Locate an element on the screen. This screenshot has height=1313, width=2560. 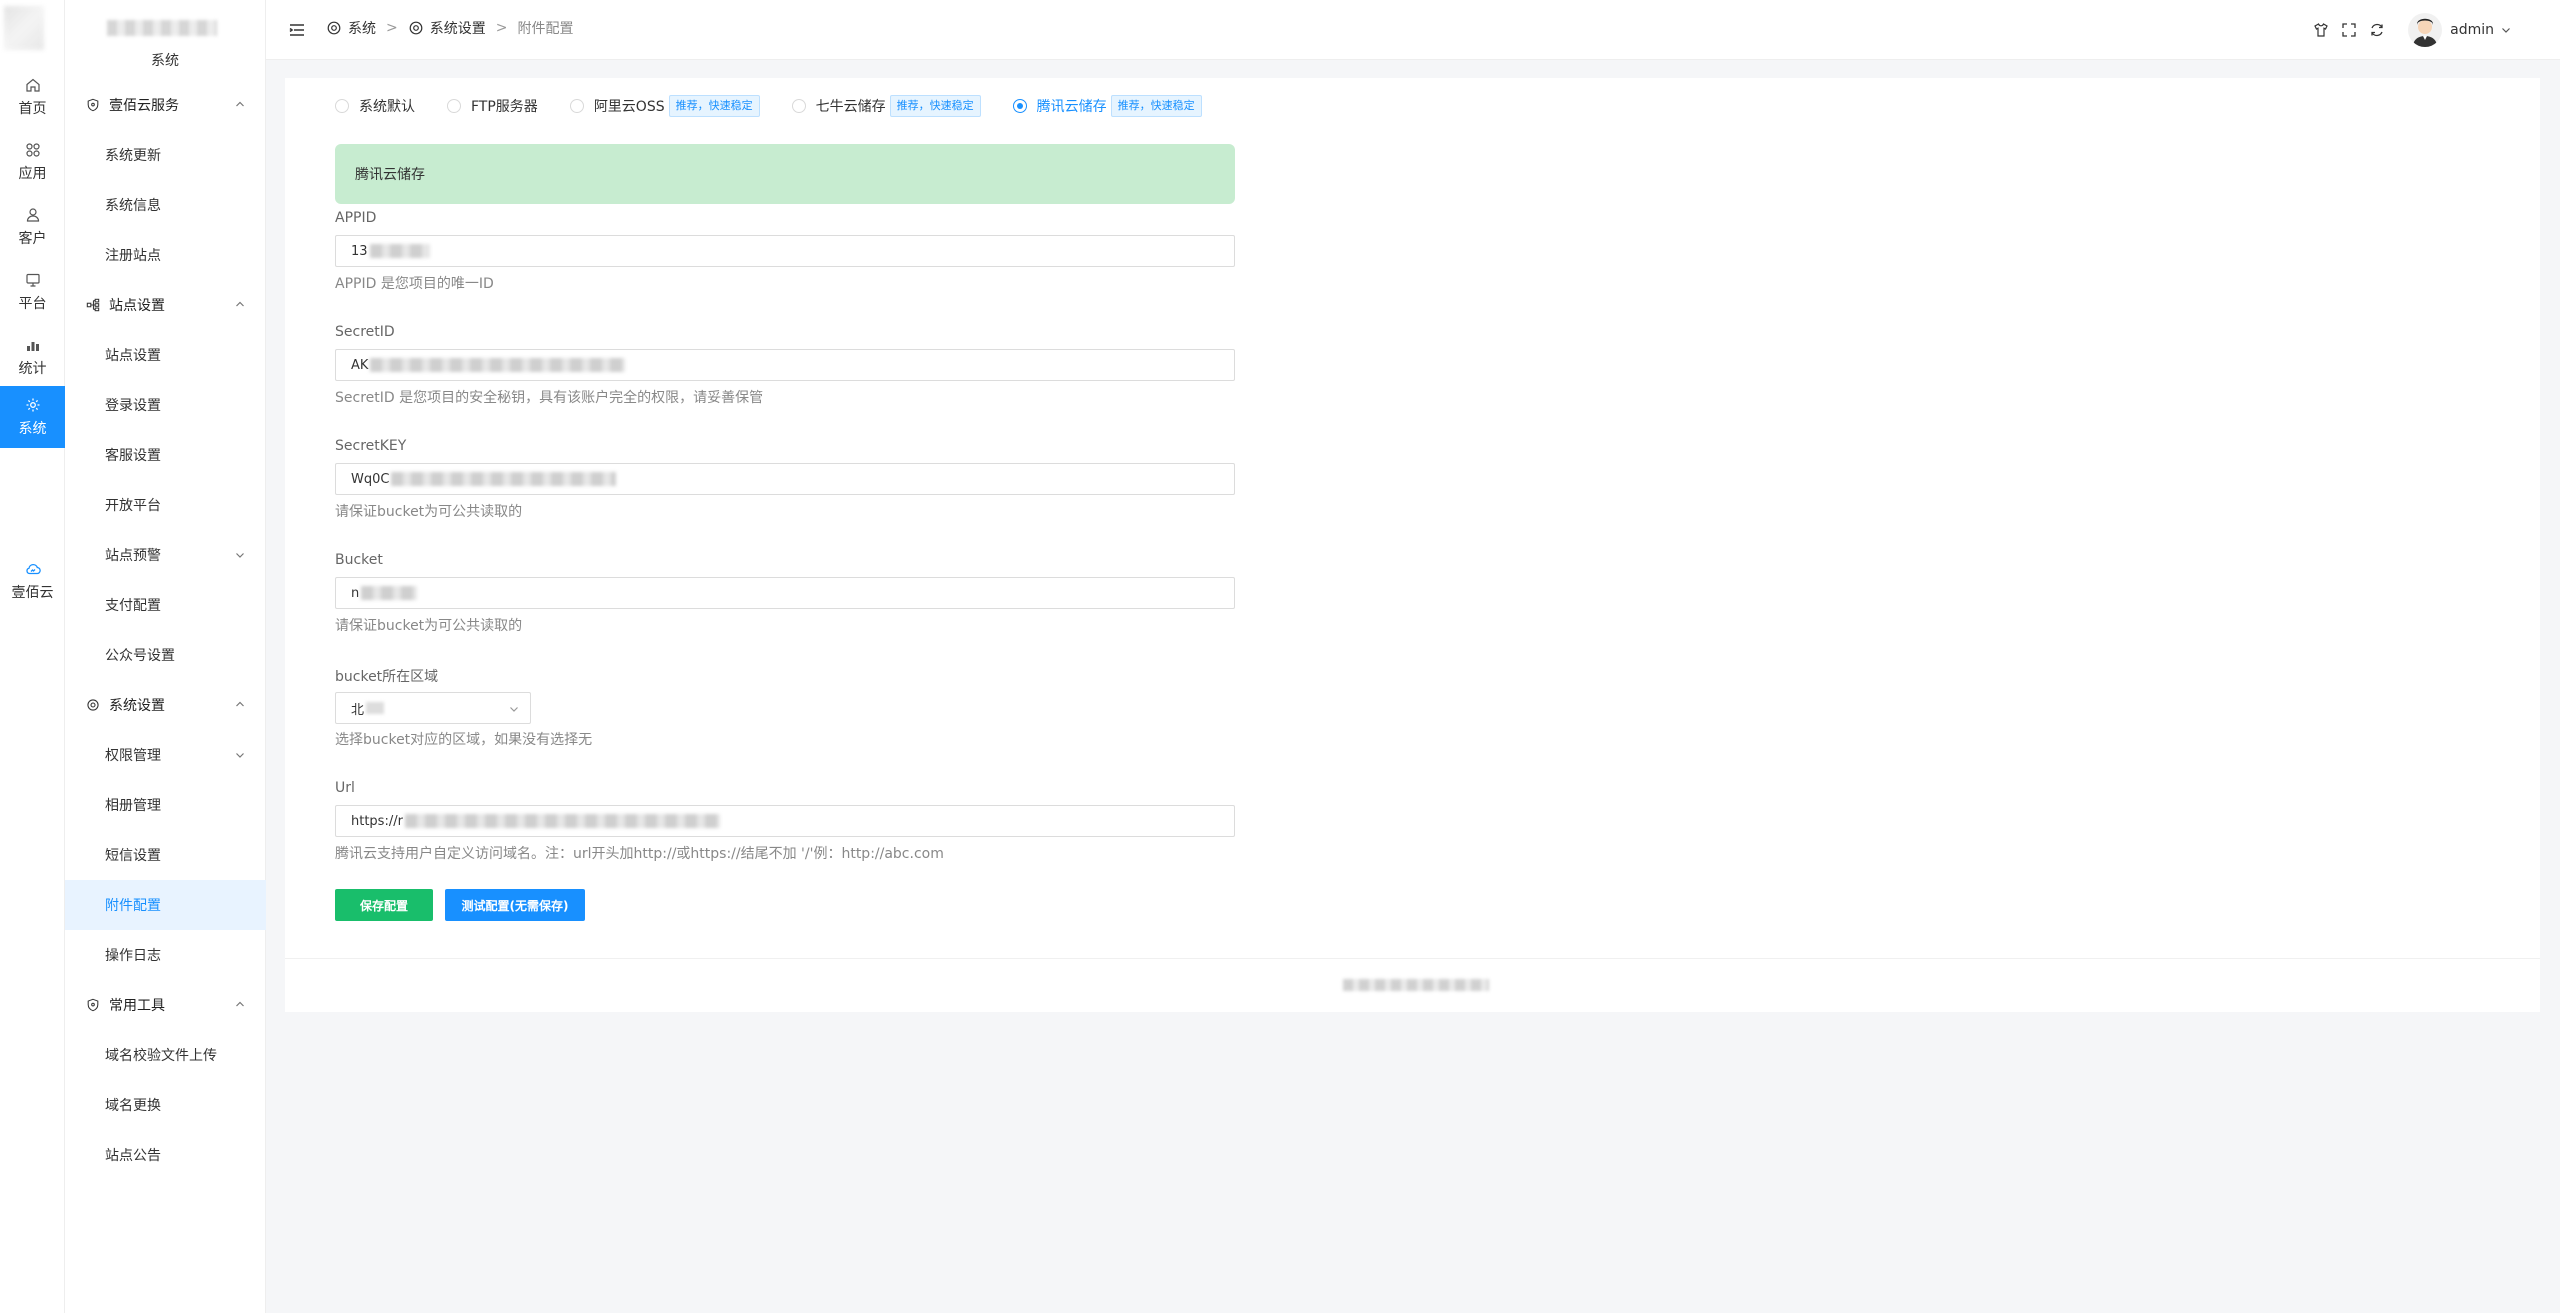
sidebar-item-login-settings: 登录设置 is located at coordinates (165, 405).